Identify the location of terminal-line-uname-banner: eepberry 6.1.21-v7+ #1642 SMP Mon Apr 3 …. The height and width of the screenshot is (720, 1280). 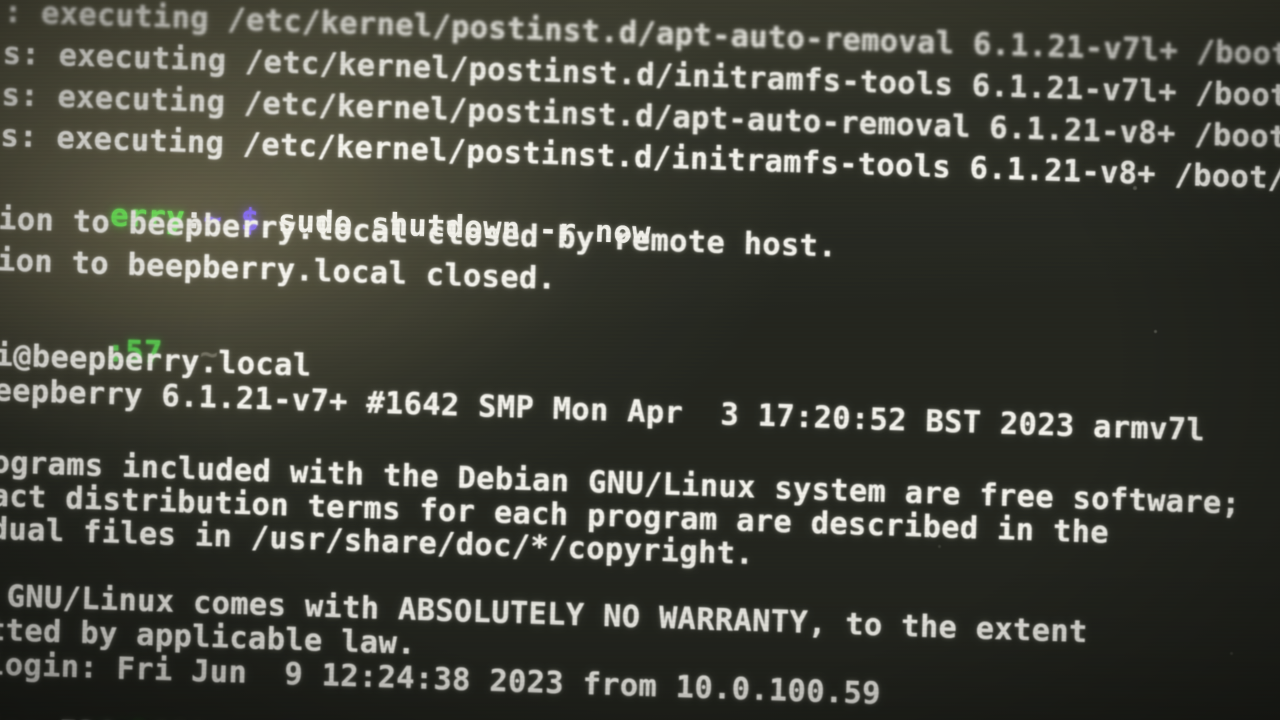
(603, 411).